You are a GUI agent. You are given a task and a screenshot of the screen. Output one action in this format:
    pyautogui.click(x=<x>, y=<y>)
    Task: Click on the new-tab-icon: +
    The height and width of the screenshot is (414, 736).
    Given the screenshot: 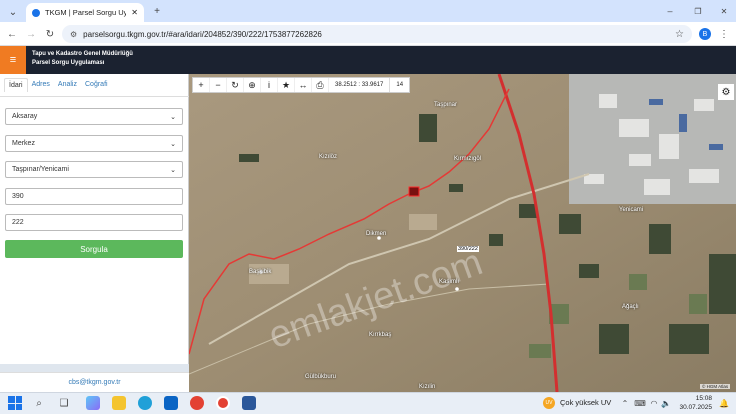 What is the action you would take?
    pyautogui.click(x=157, y=11)
    